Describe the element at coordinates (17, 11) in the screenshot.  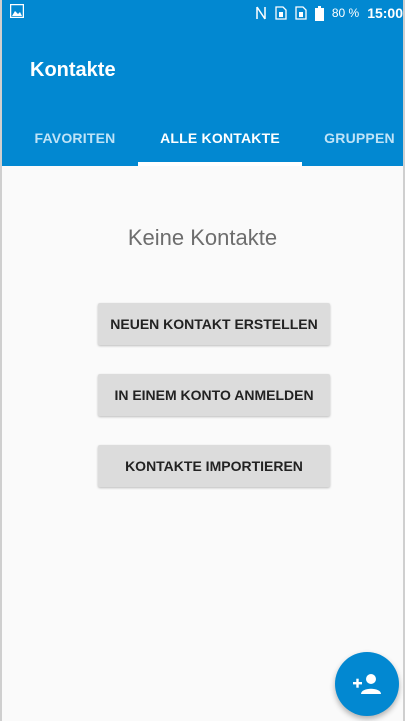
I see `gallery-notification-icon` at that location.